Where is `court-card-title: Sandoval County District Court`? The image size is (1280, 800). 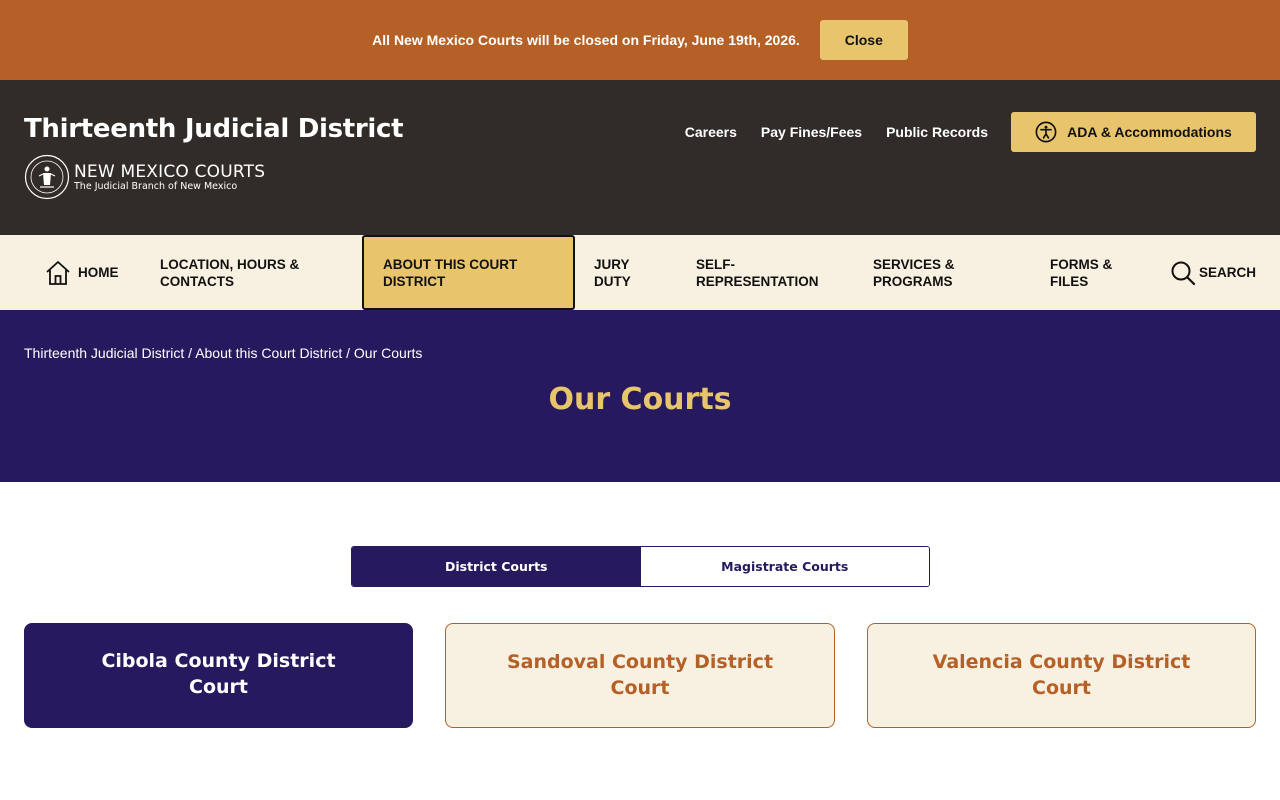 court-card-title: Sandoval County District Court is located at coordinates (640, 675).